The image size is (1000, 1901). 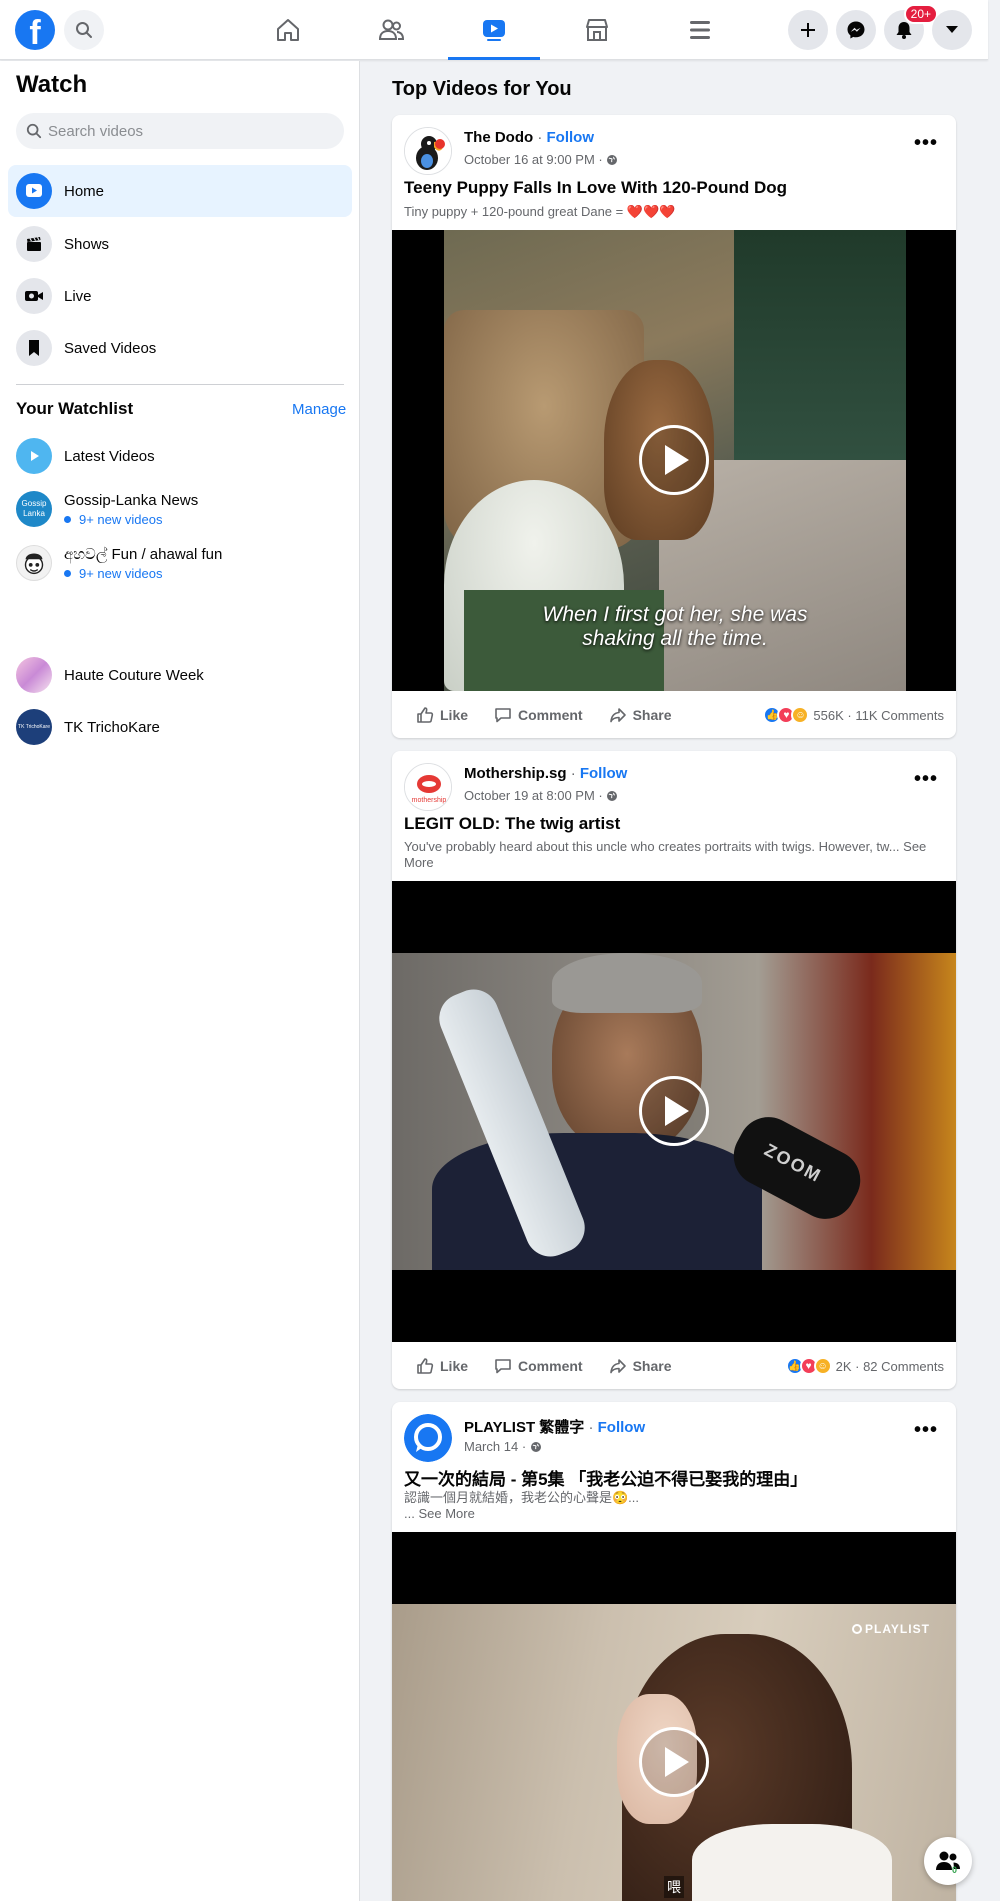 What do you see at coordinates (541, 795) in the screenshot?
I see `post-timestamp: October 19 at 8:00 PM ·` at bounding box center [541, 795].